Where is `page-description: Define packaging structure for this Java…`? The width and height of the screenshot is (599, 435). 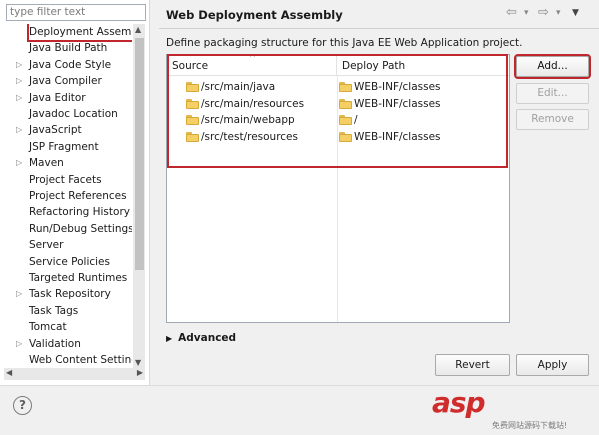 page-description: Define packaging structure for this Java… is located at coordinates (344, 43).